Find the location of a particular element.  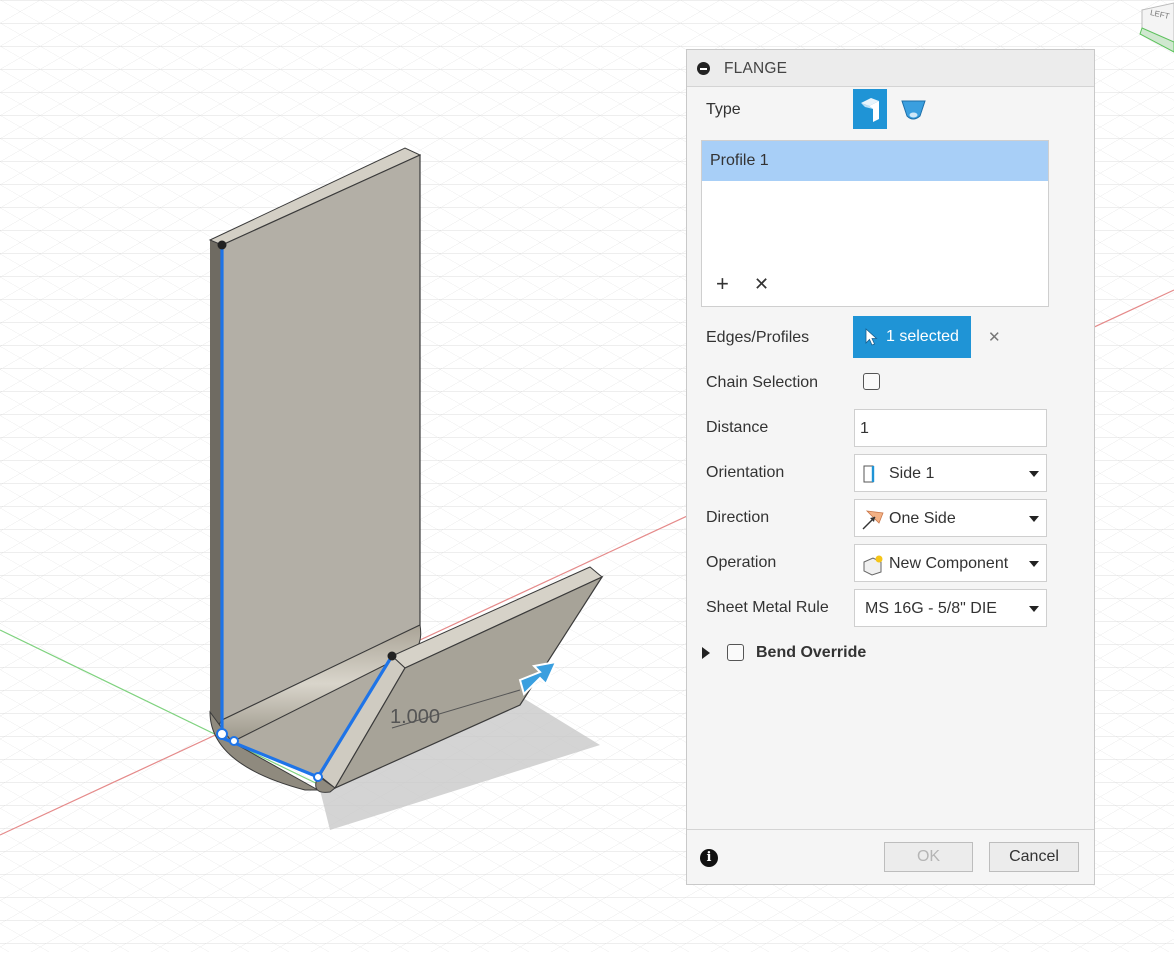

distance-label: Distance is located at coordinates (737, 427).